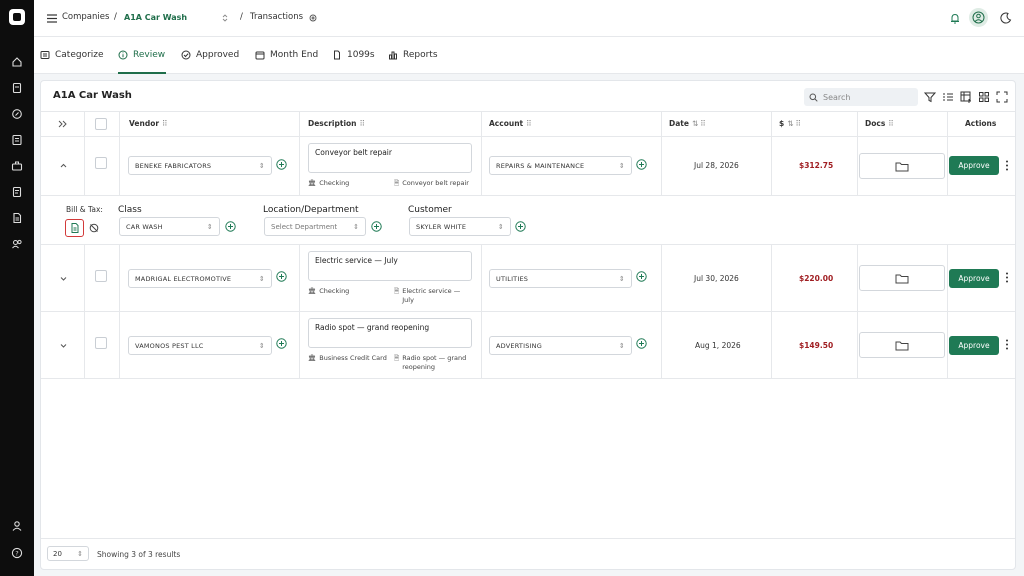 The height and width of the screenshot is (576, 1024). Describe the element at coordinates (816, 345) in the screenshot. I see `amount-value: $149.50` at that location.